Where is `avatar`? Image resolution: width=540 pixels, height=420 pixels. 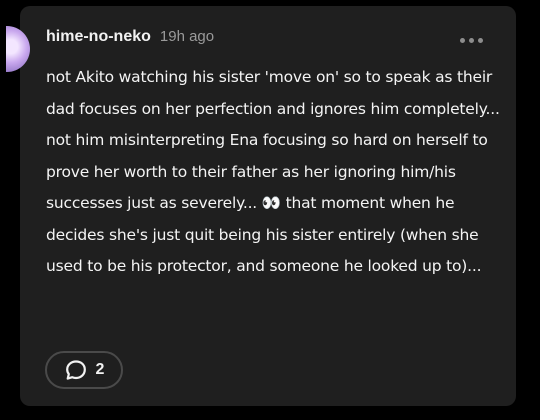
avatar is located at coordinates (18, 49).